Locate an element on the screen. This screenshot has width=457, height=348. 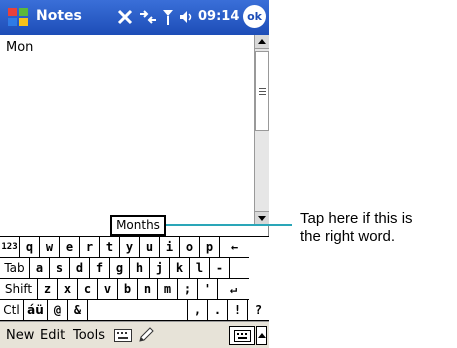
key-p: p is located at coordinates (210, 247).